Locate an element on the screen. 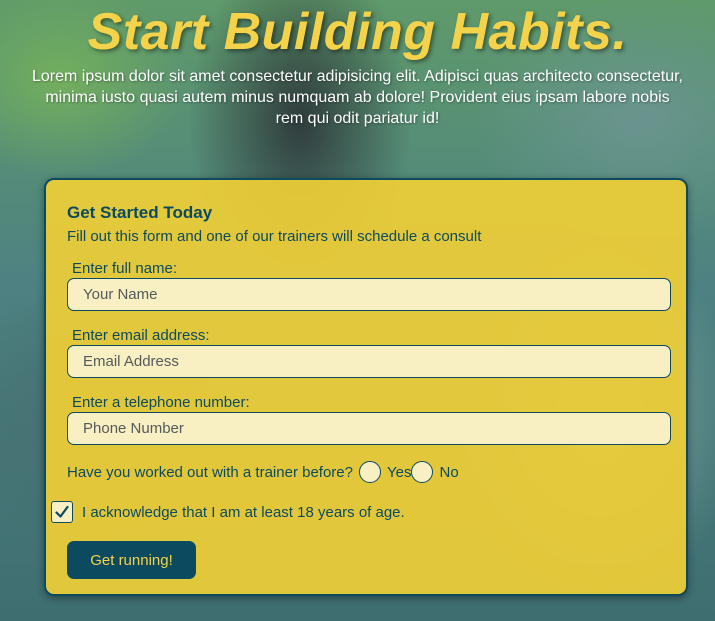 The height and width of the screenshot is (621, 715). phone-input is located at coordinates (369, 428).